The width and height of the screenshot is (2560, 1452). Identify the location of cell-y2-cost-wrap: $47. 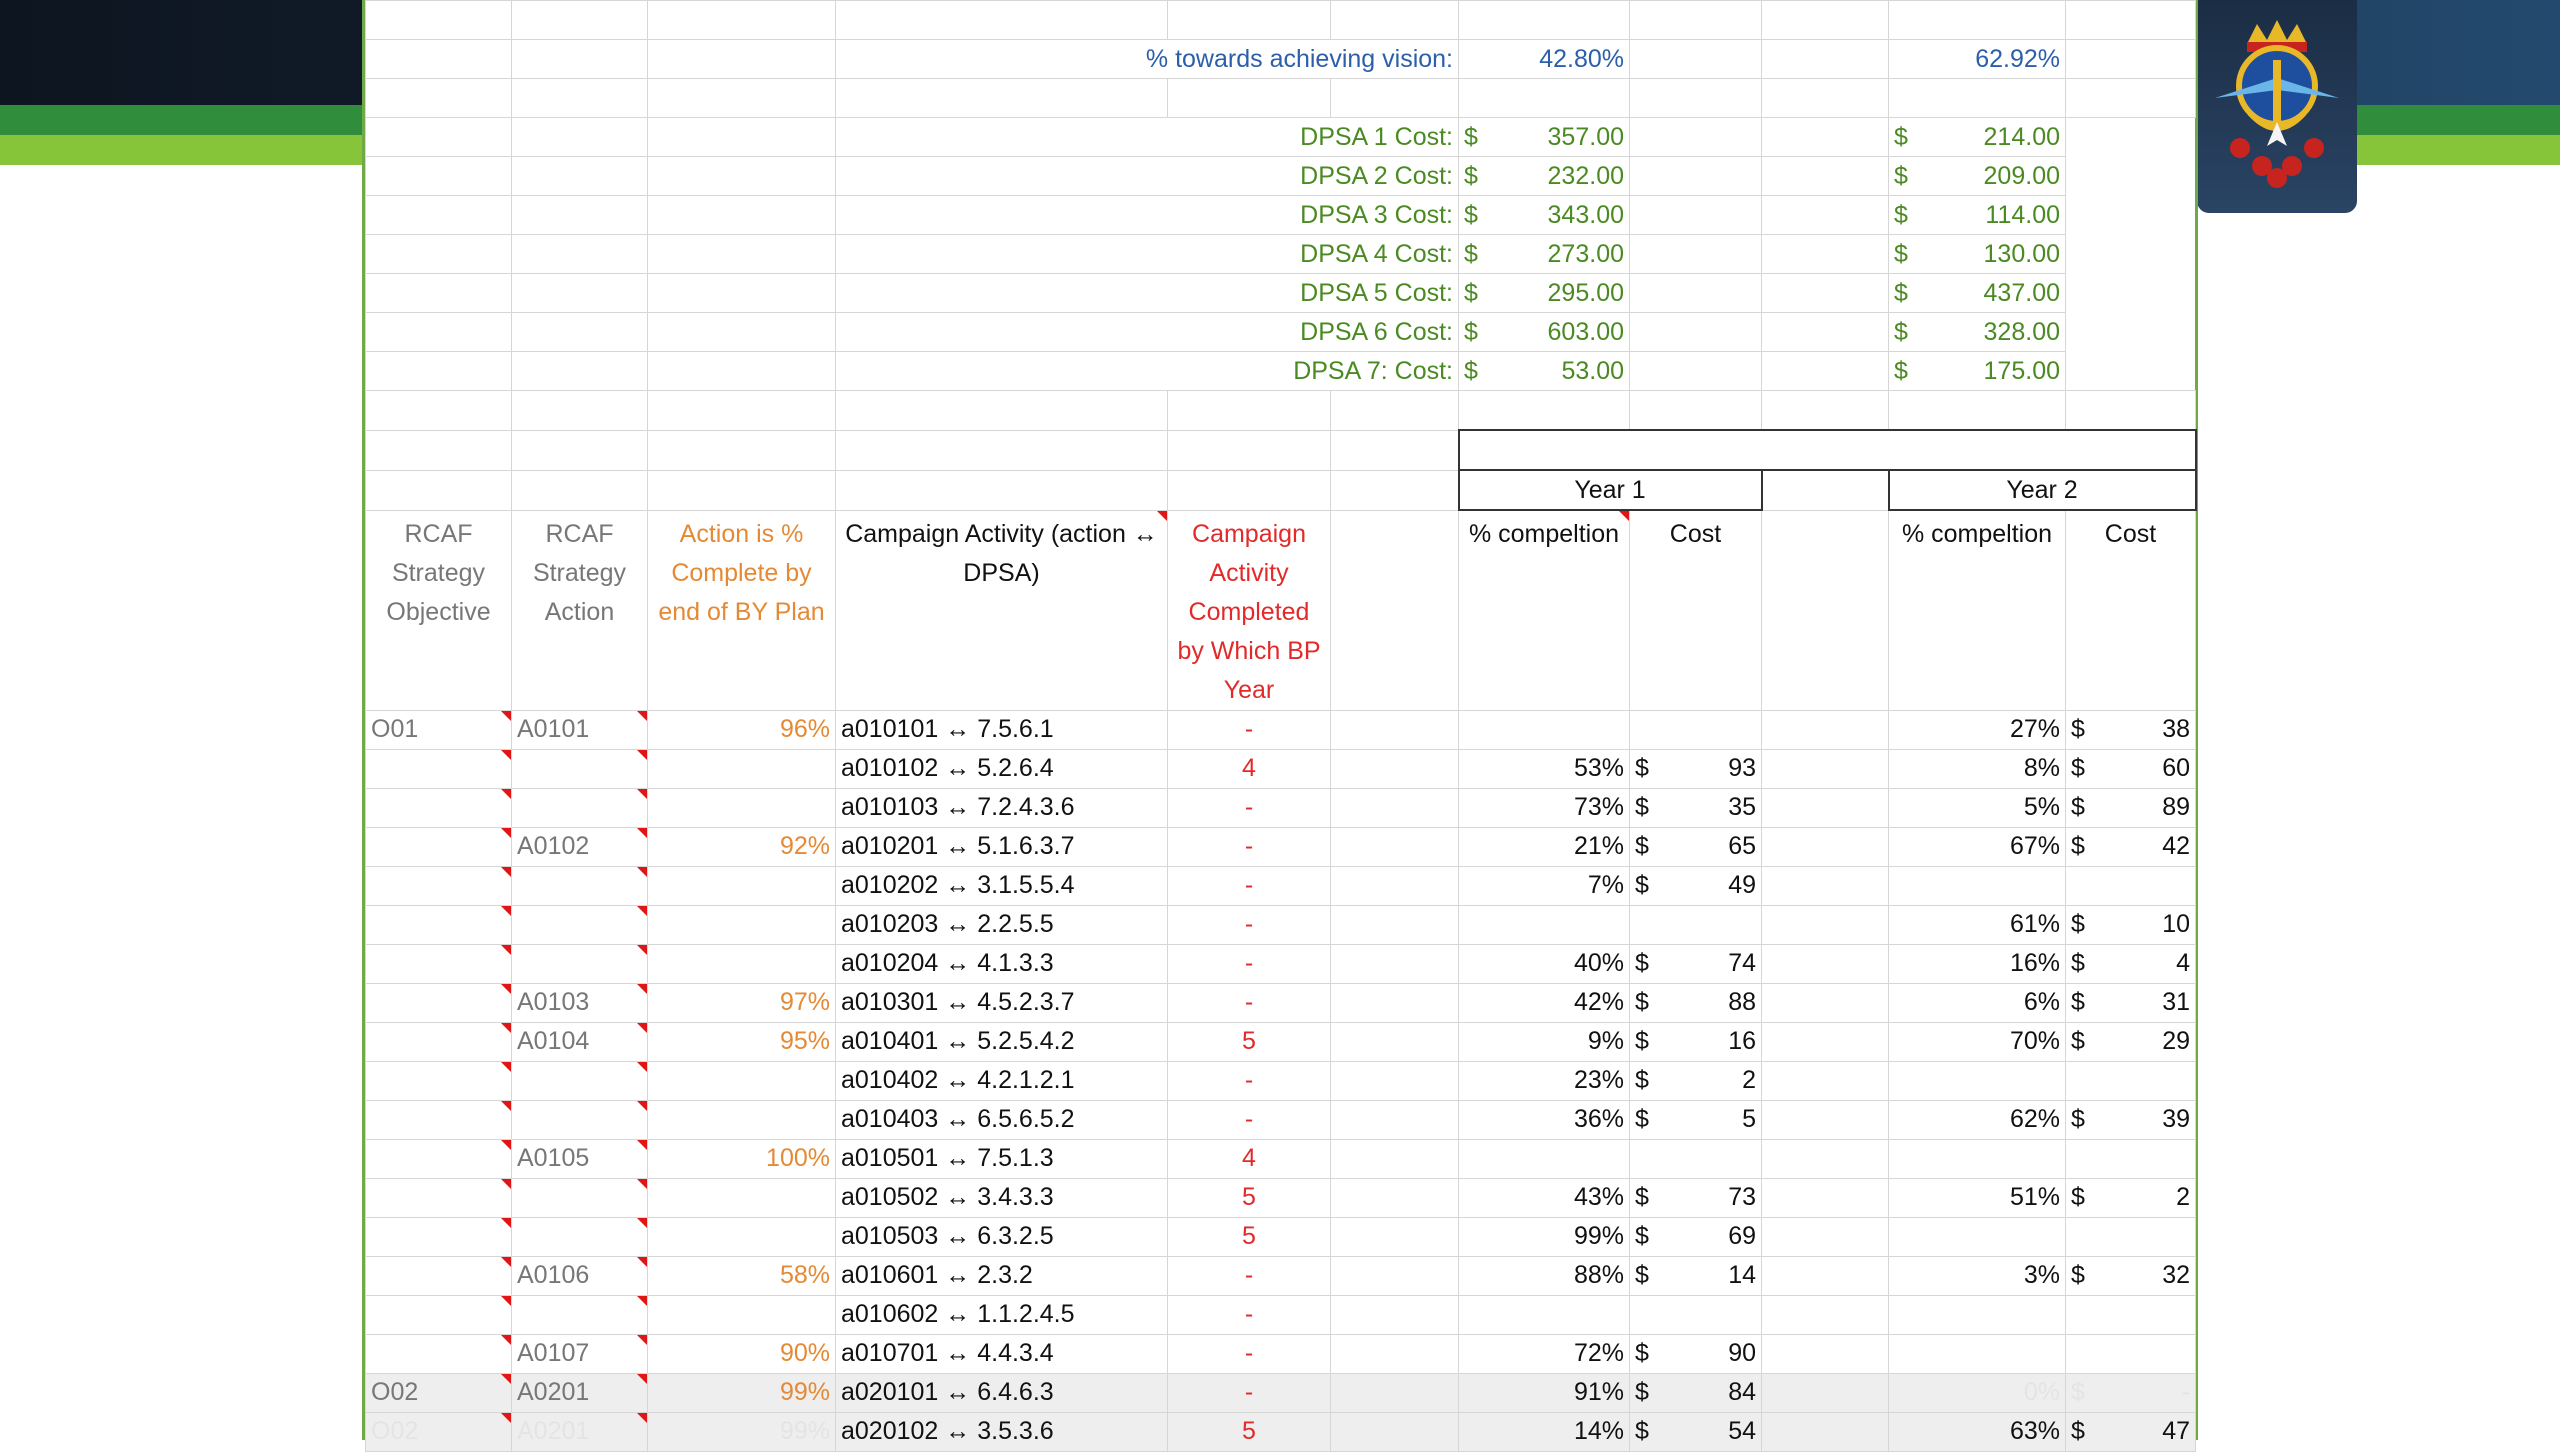
(2130, 1431).